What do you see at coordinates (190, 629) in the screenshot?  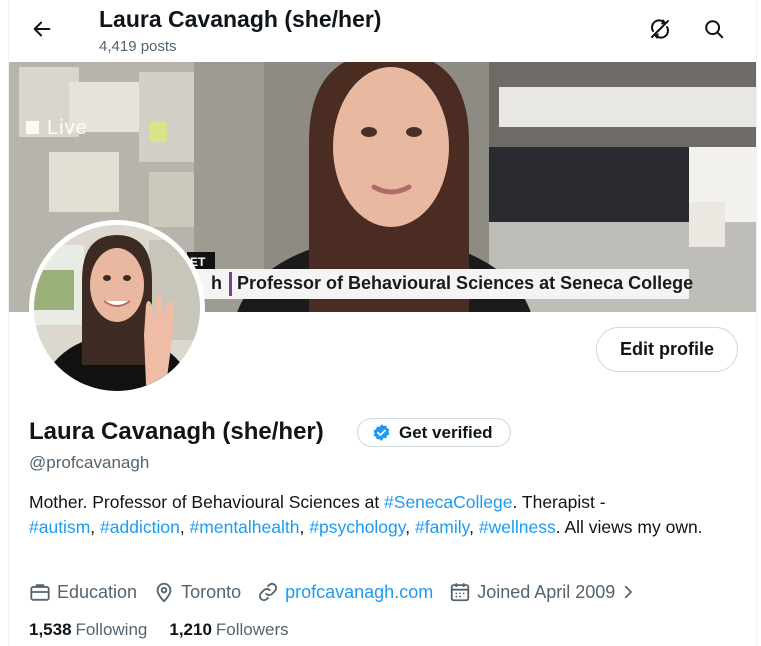 I see `followers-count: 1,210` at bounding box center [190, 629].